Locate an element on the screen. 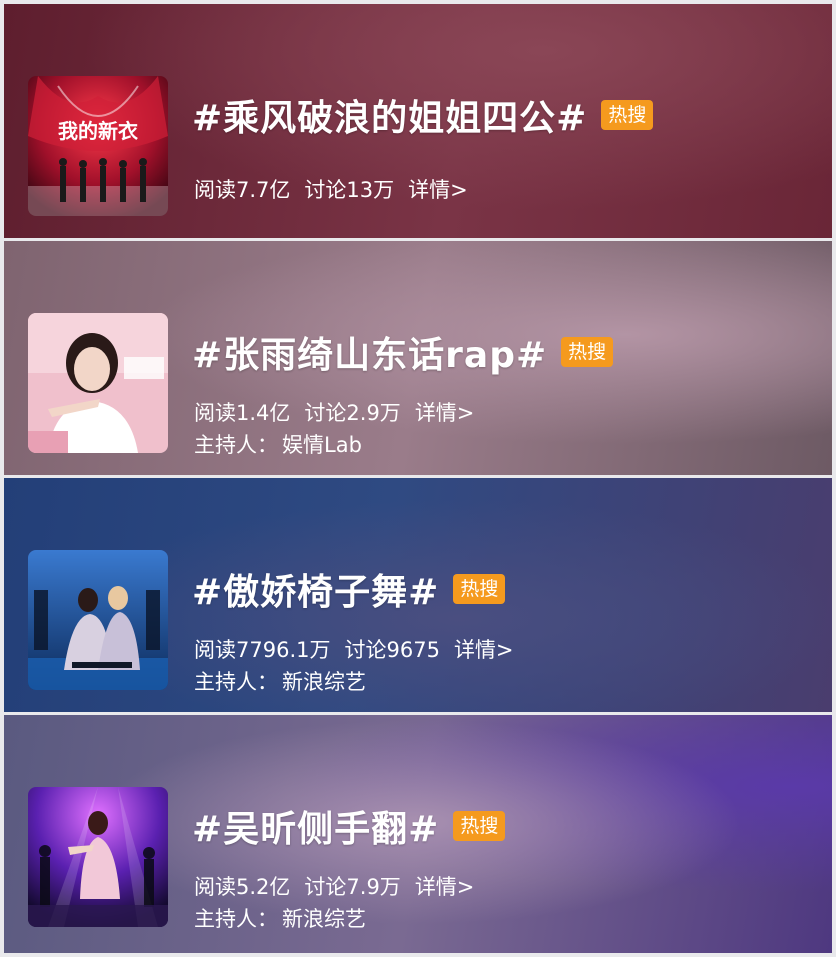 This screenshot has width=836, height=957. performance-image is located at coordinates (98, 857).